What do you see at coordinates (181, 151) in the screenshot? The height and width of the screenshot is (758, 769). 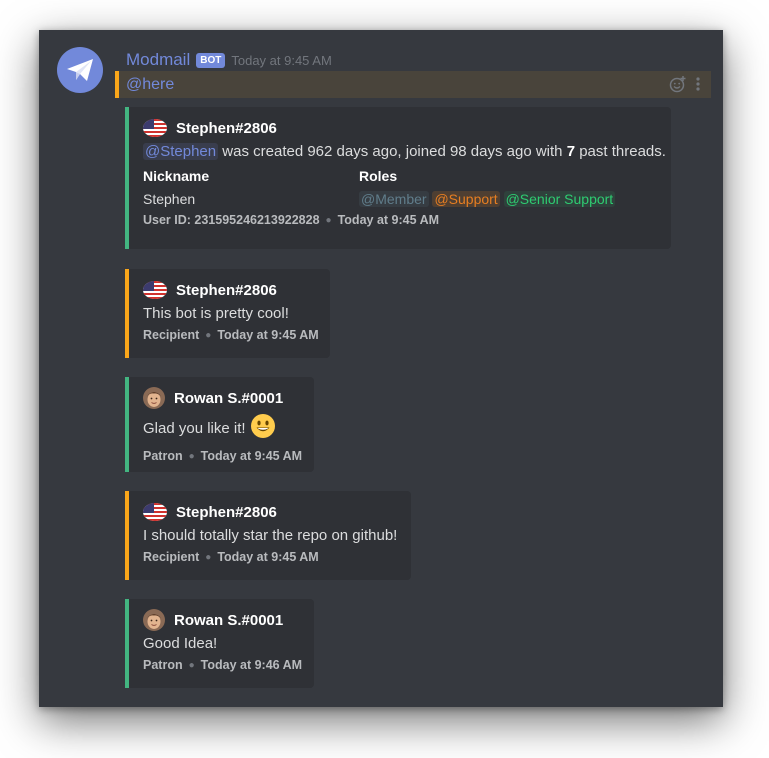 I see `user-mention: @Stephen` at bounding box center [181, 151].